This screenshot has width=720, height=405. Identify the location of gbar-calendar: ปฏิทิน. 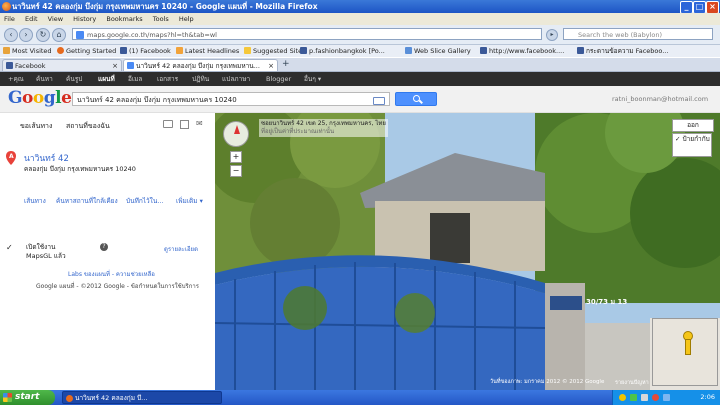
(200, 79).